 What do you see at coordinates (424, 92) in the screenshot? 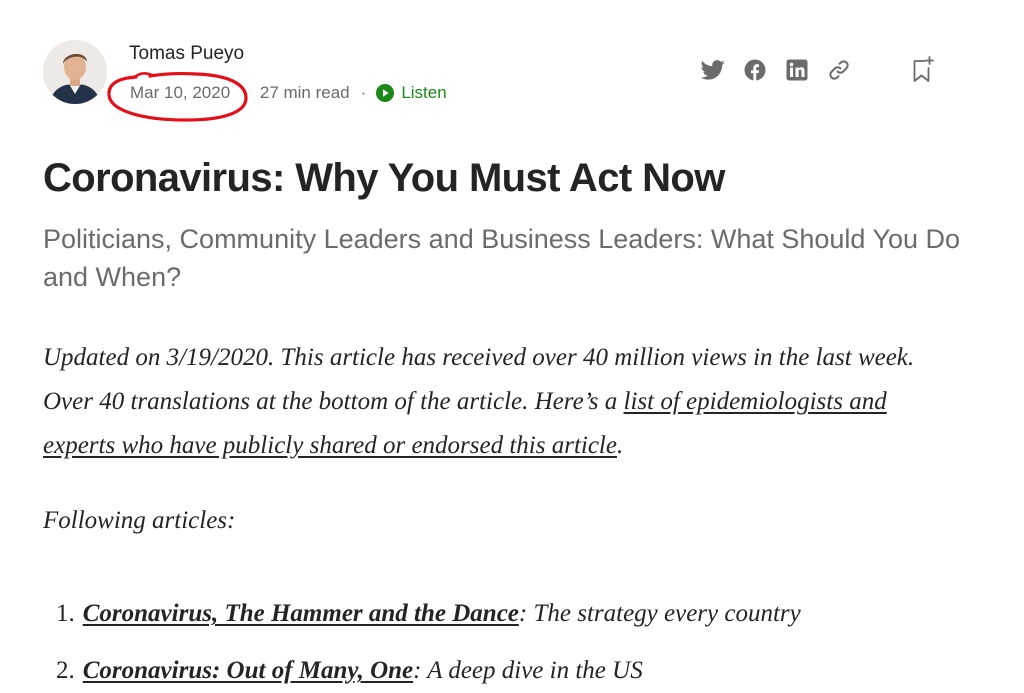
I see `listen-label: Listen` at bounding box center [424, 92].